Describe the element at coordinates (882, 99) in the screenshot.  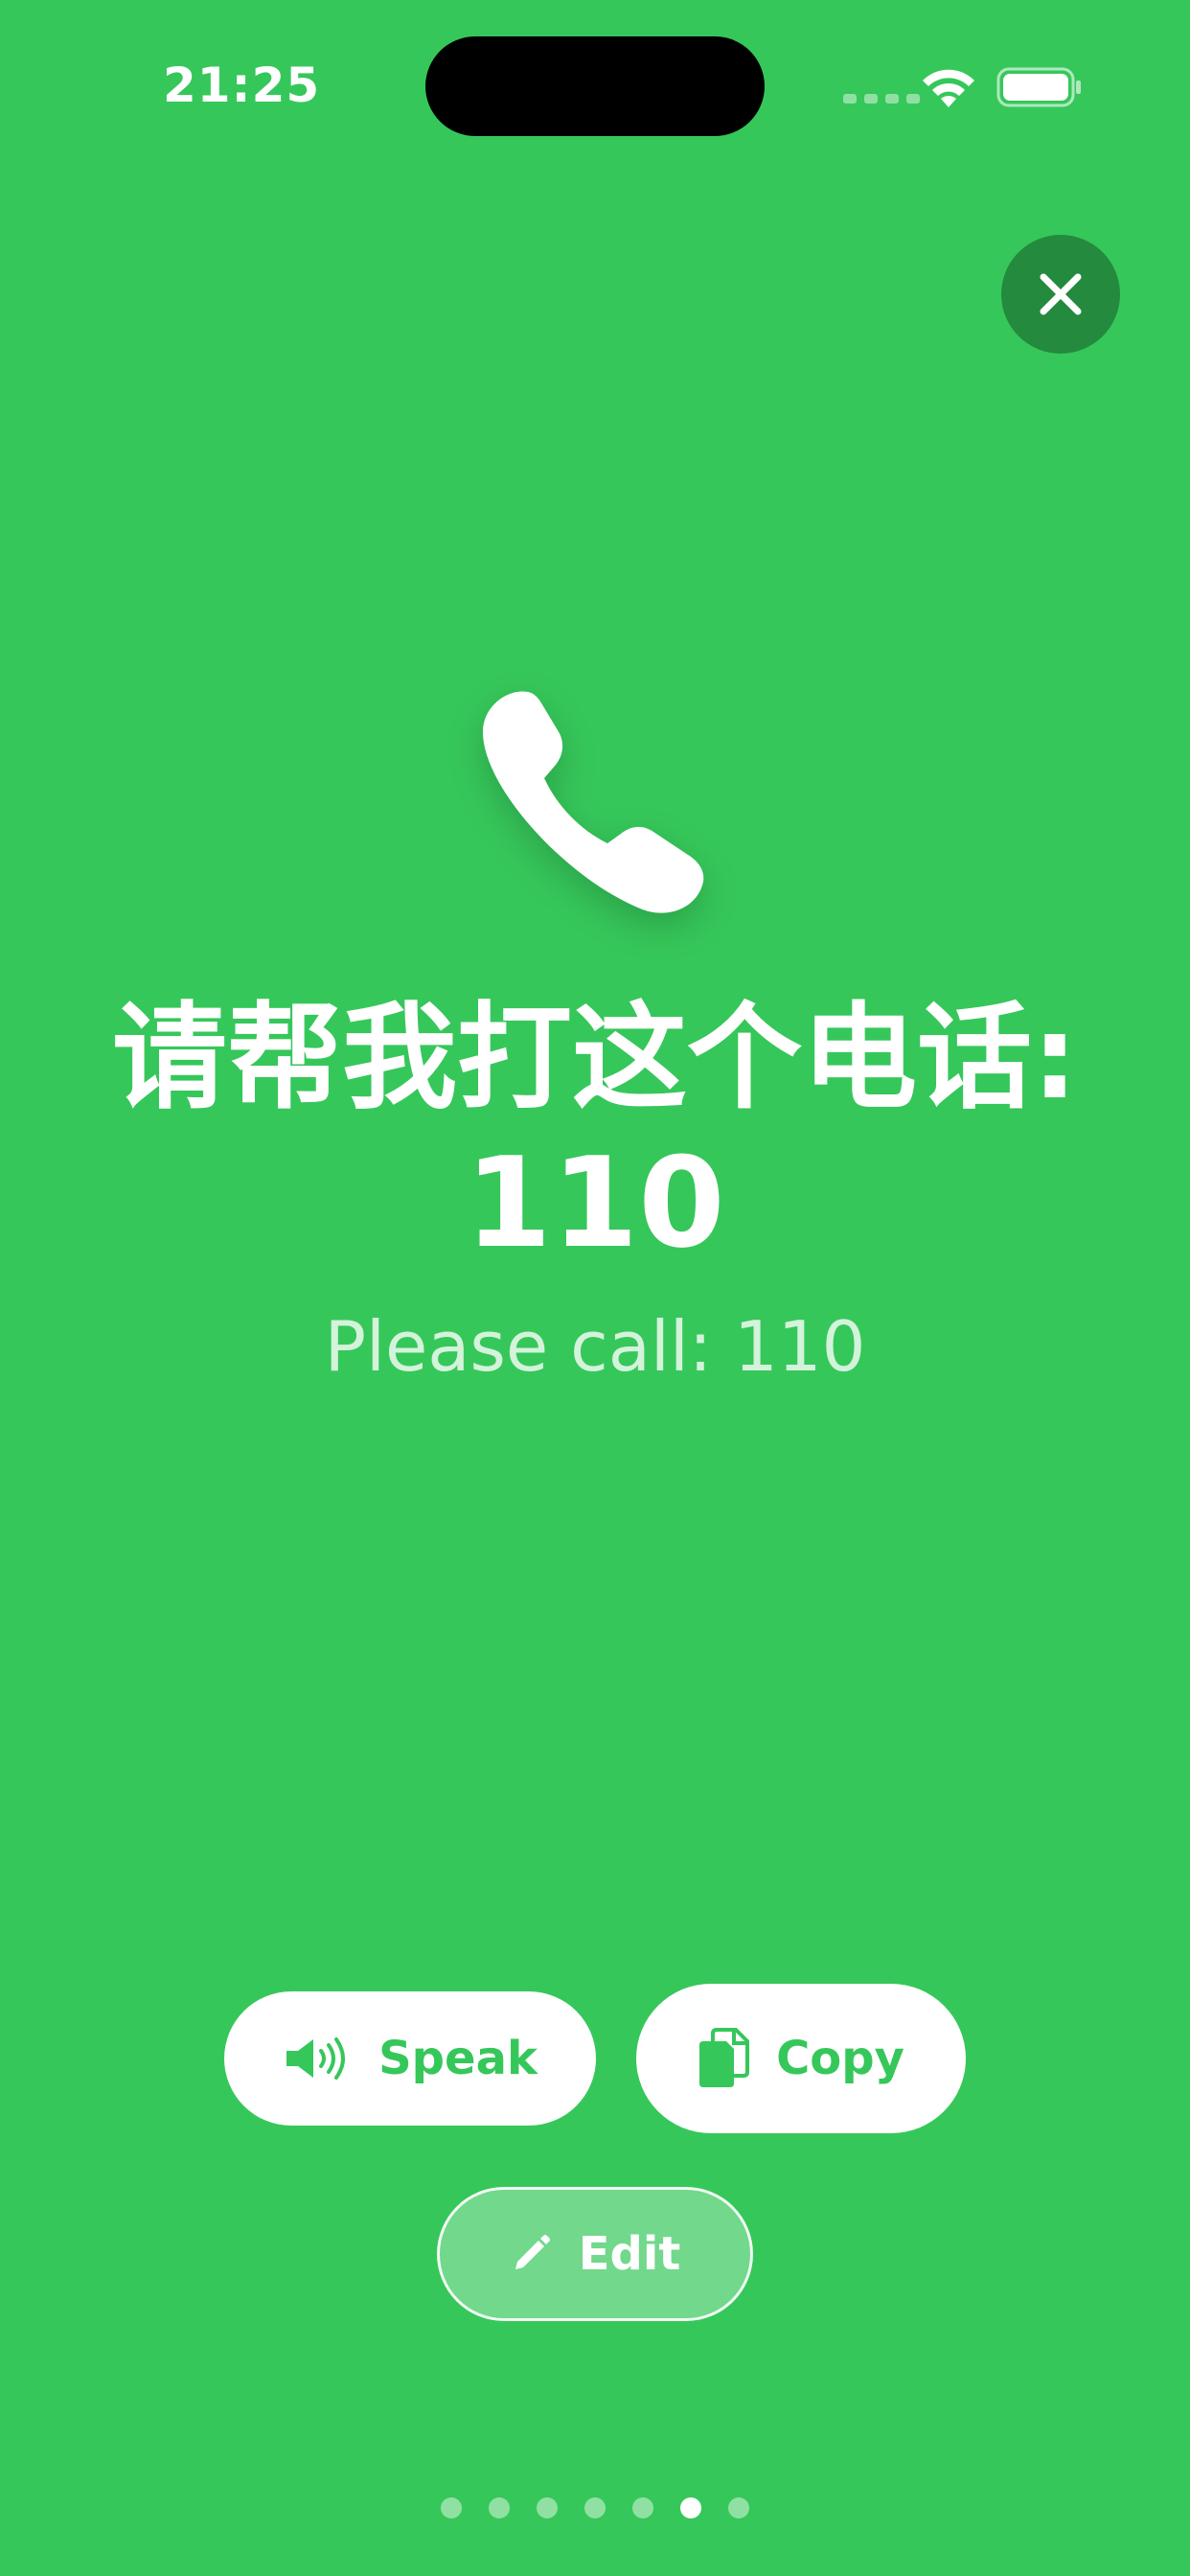
I see `cellular-signal-icon` at that location.